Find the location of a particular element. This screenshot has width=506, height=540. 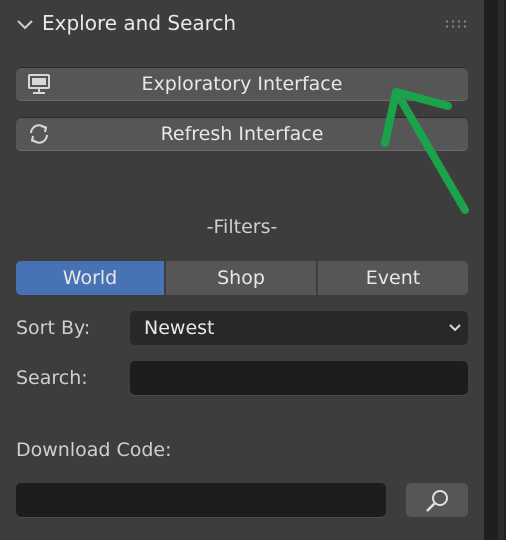

filters-heading: -Filters- is located at coordinates (242, 227).